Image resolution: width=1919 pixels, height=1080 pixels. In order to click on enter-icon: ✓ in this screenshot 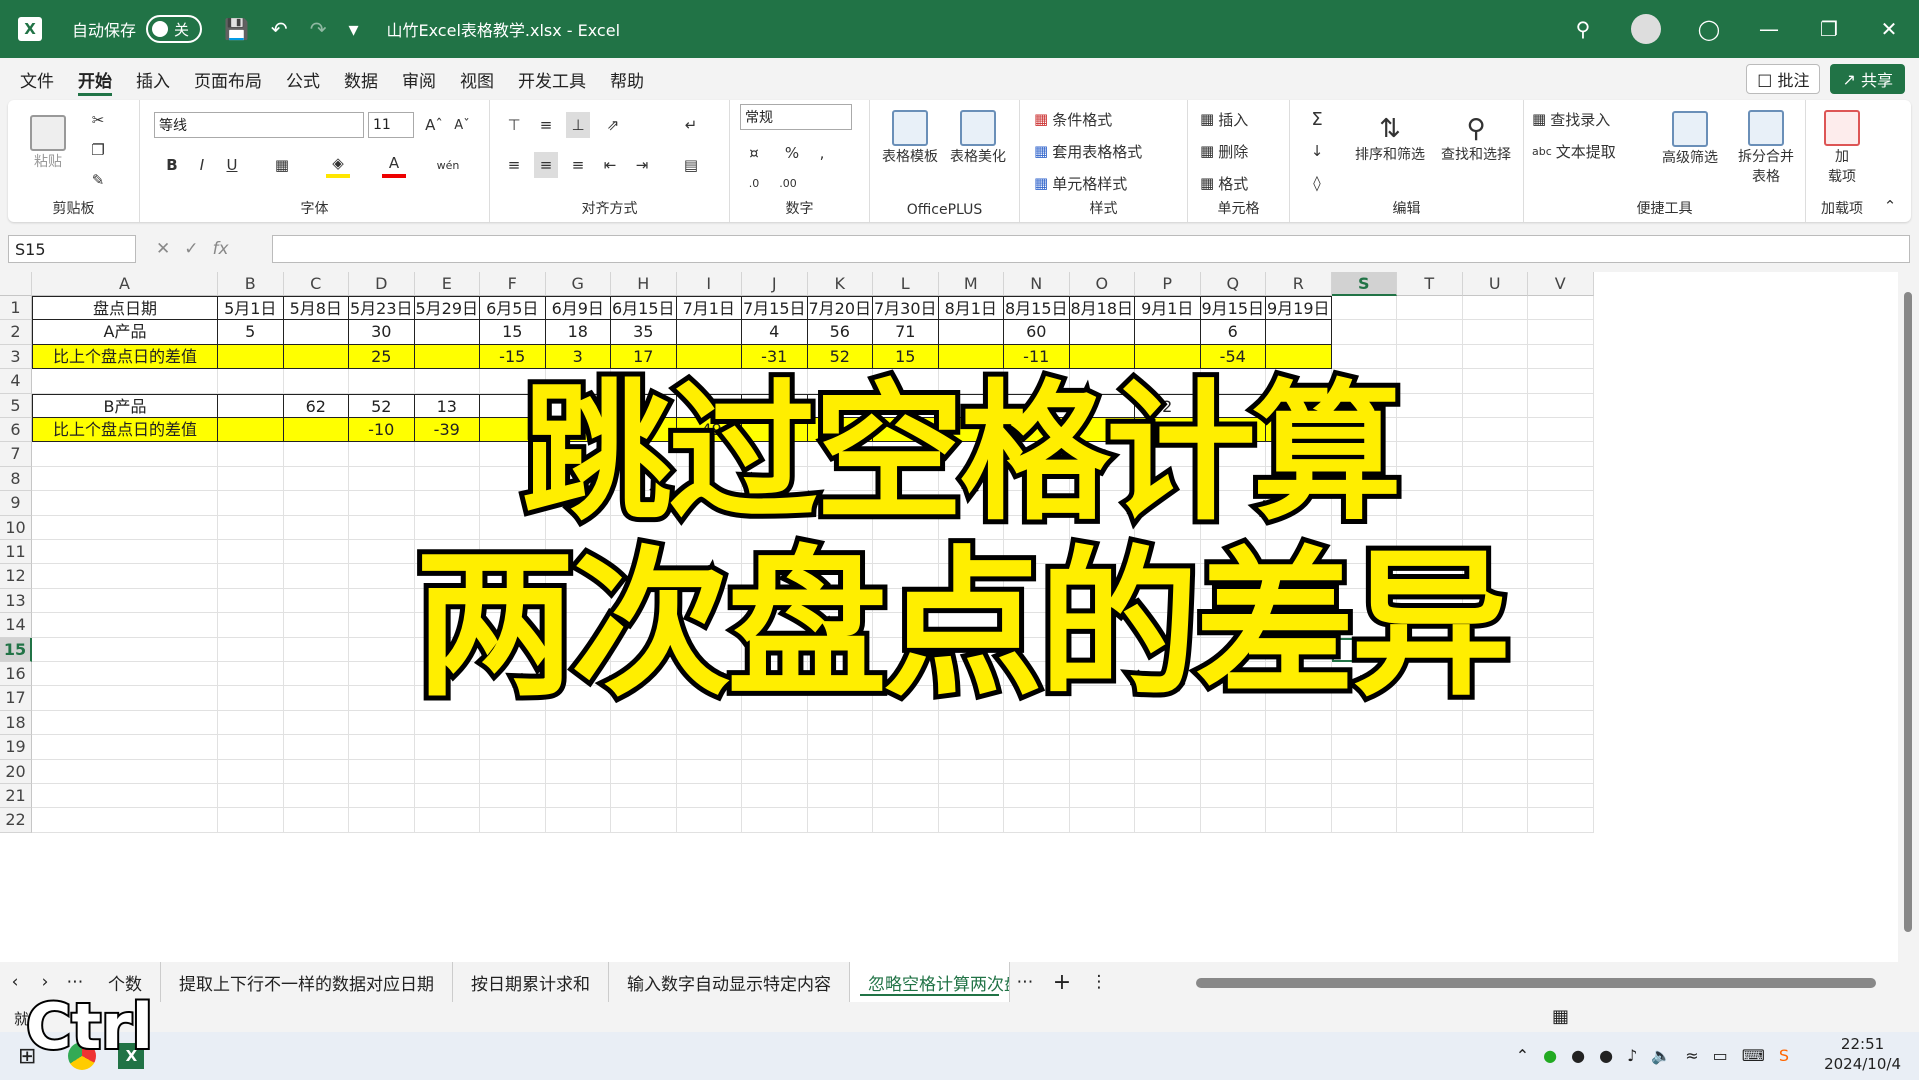, I will do `click(191, 249)`.